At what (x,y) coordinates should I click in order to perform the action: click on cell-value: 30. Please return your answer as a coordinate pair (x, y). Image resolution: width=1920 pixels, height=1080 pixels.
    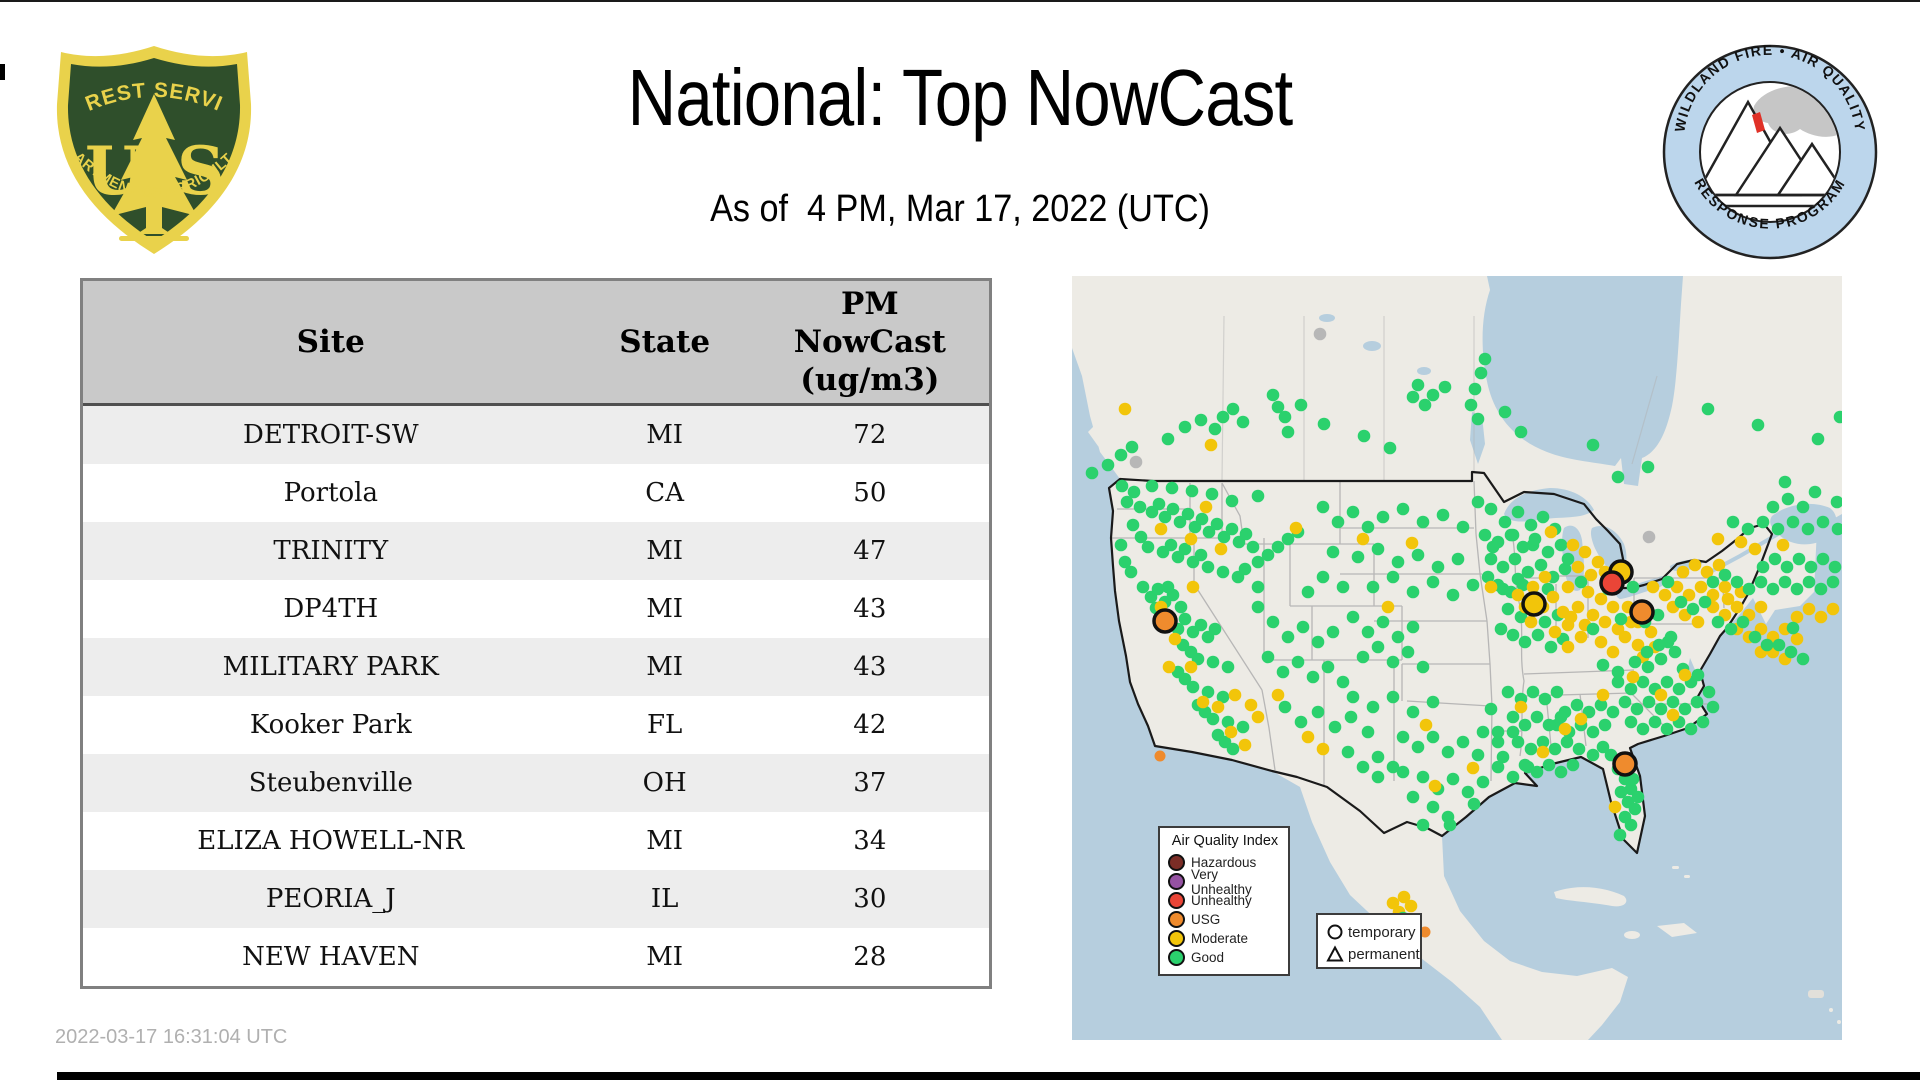
    Looking at the image, I should click on (870, 899).